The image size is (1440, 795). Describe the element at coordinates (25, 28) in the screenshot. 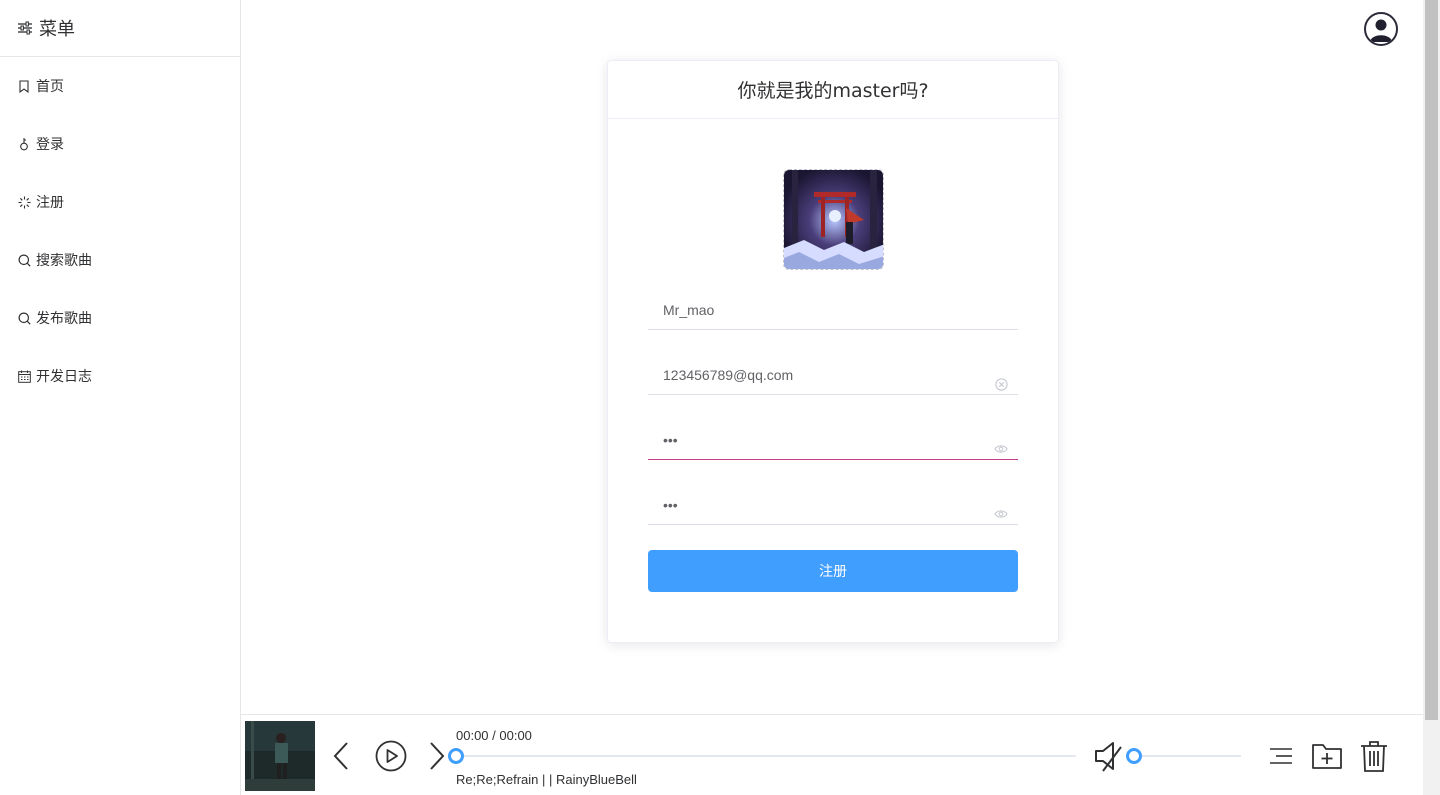

I see `sliders-icon` at that location.